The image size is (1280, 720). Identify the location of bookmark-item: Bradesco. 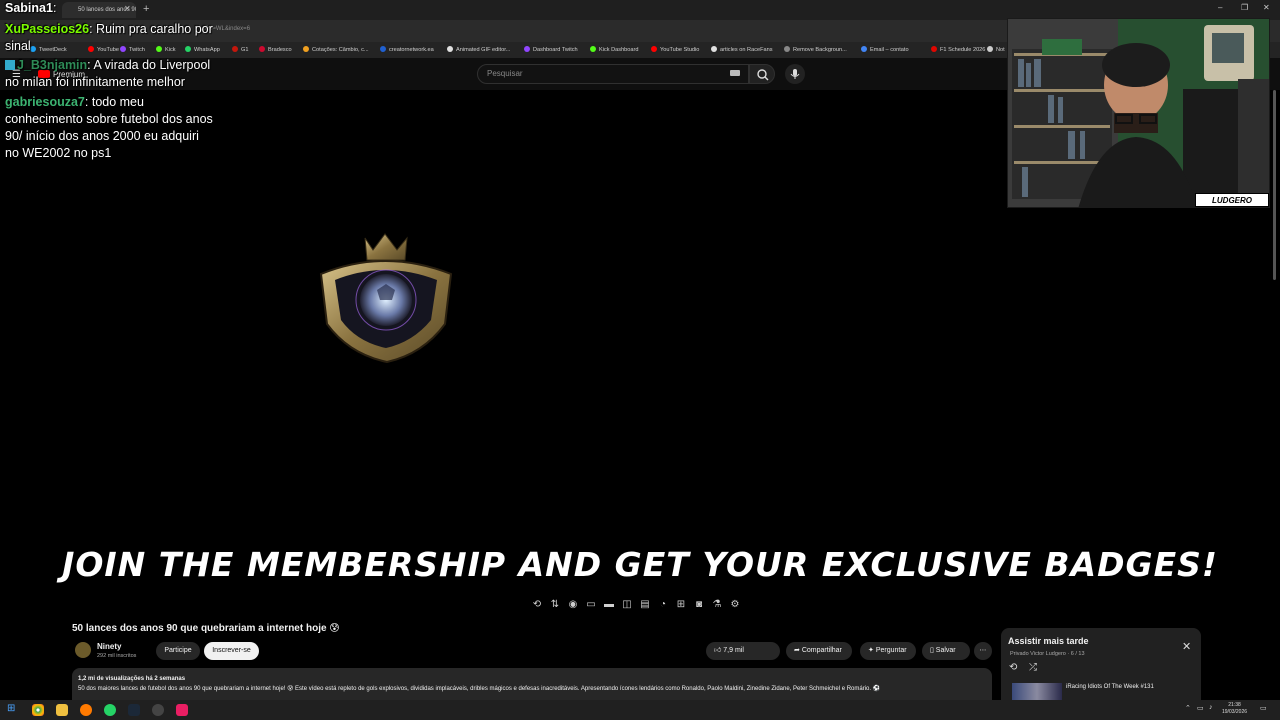
(275, 49).